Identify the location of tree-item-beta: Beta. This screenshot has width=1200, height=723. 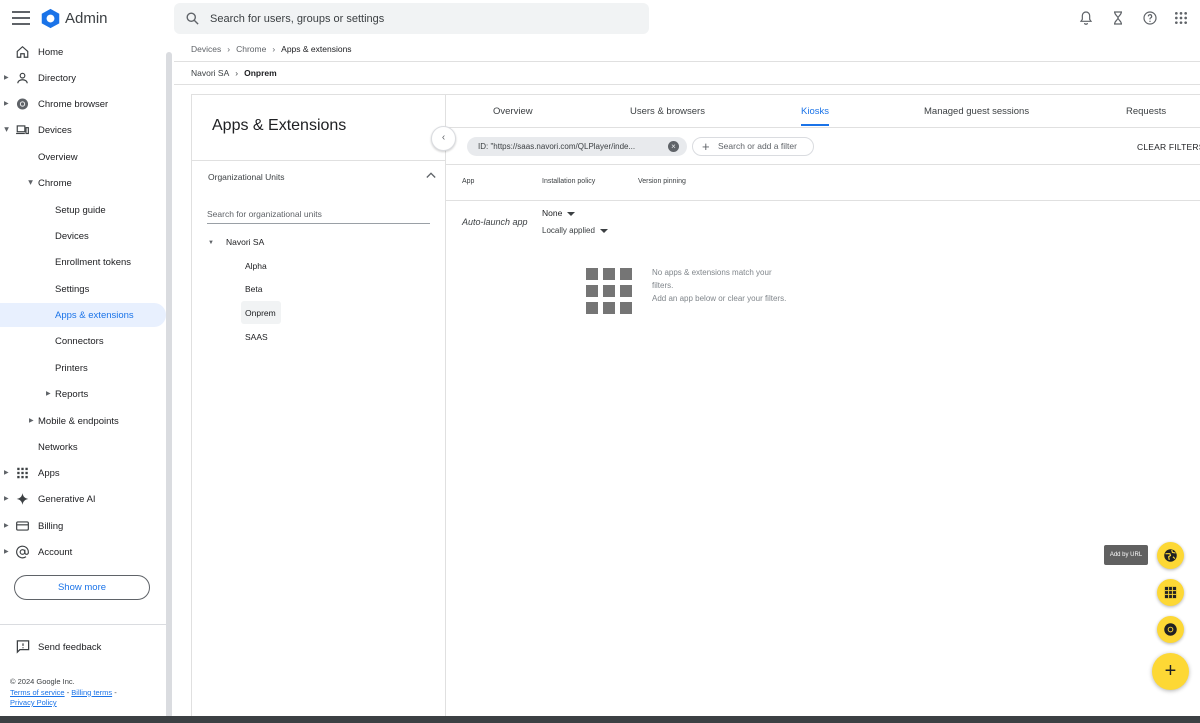
(254, 289).